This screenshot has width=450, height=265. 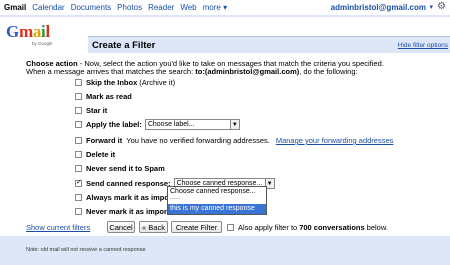 I want to click on option-label: Never mark it as importa, so click(x=130, y=211).